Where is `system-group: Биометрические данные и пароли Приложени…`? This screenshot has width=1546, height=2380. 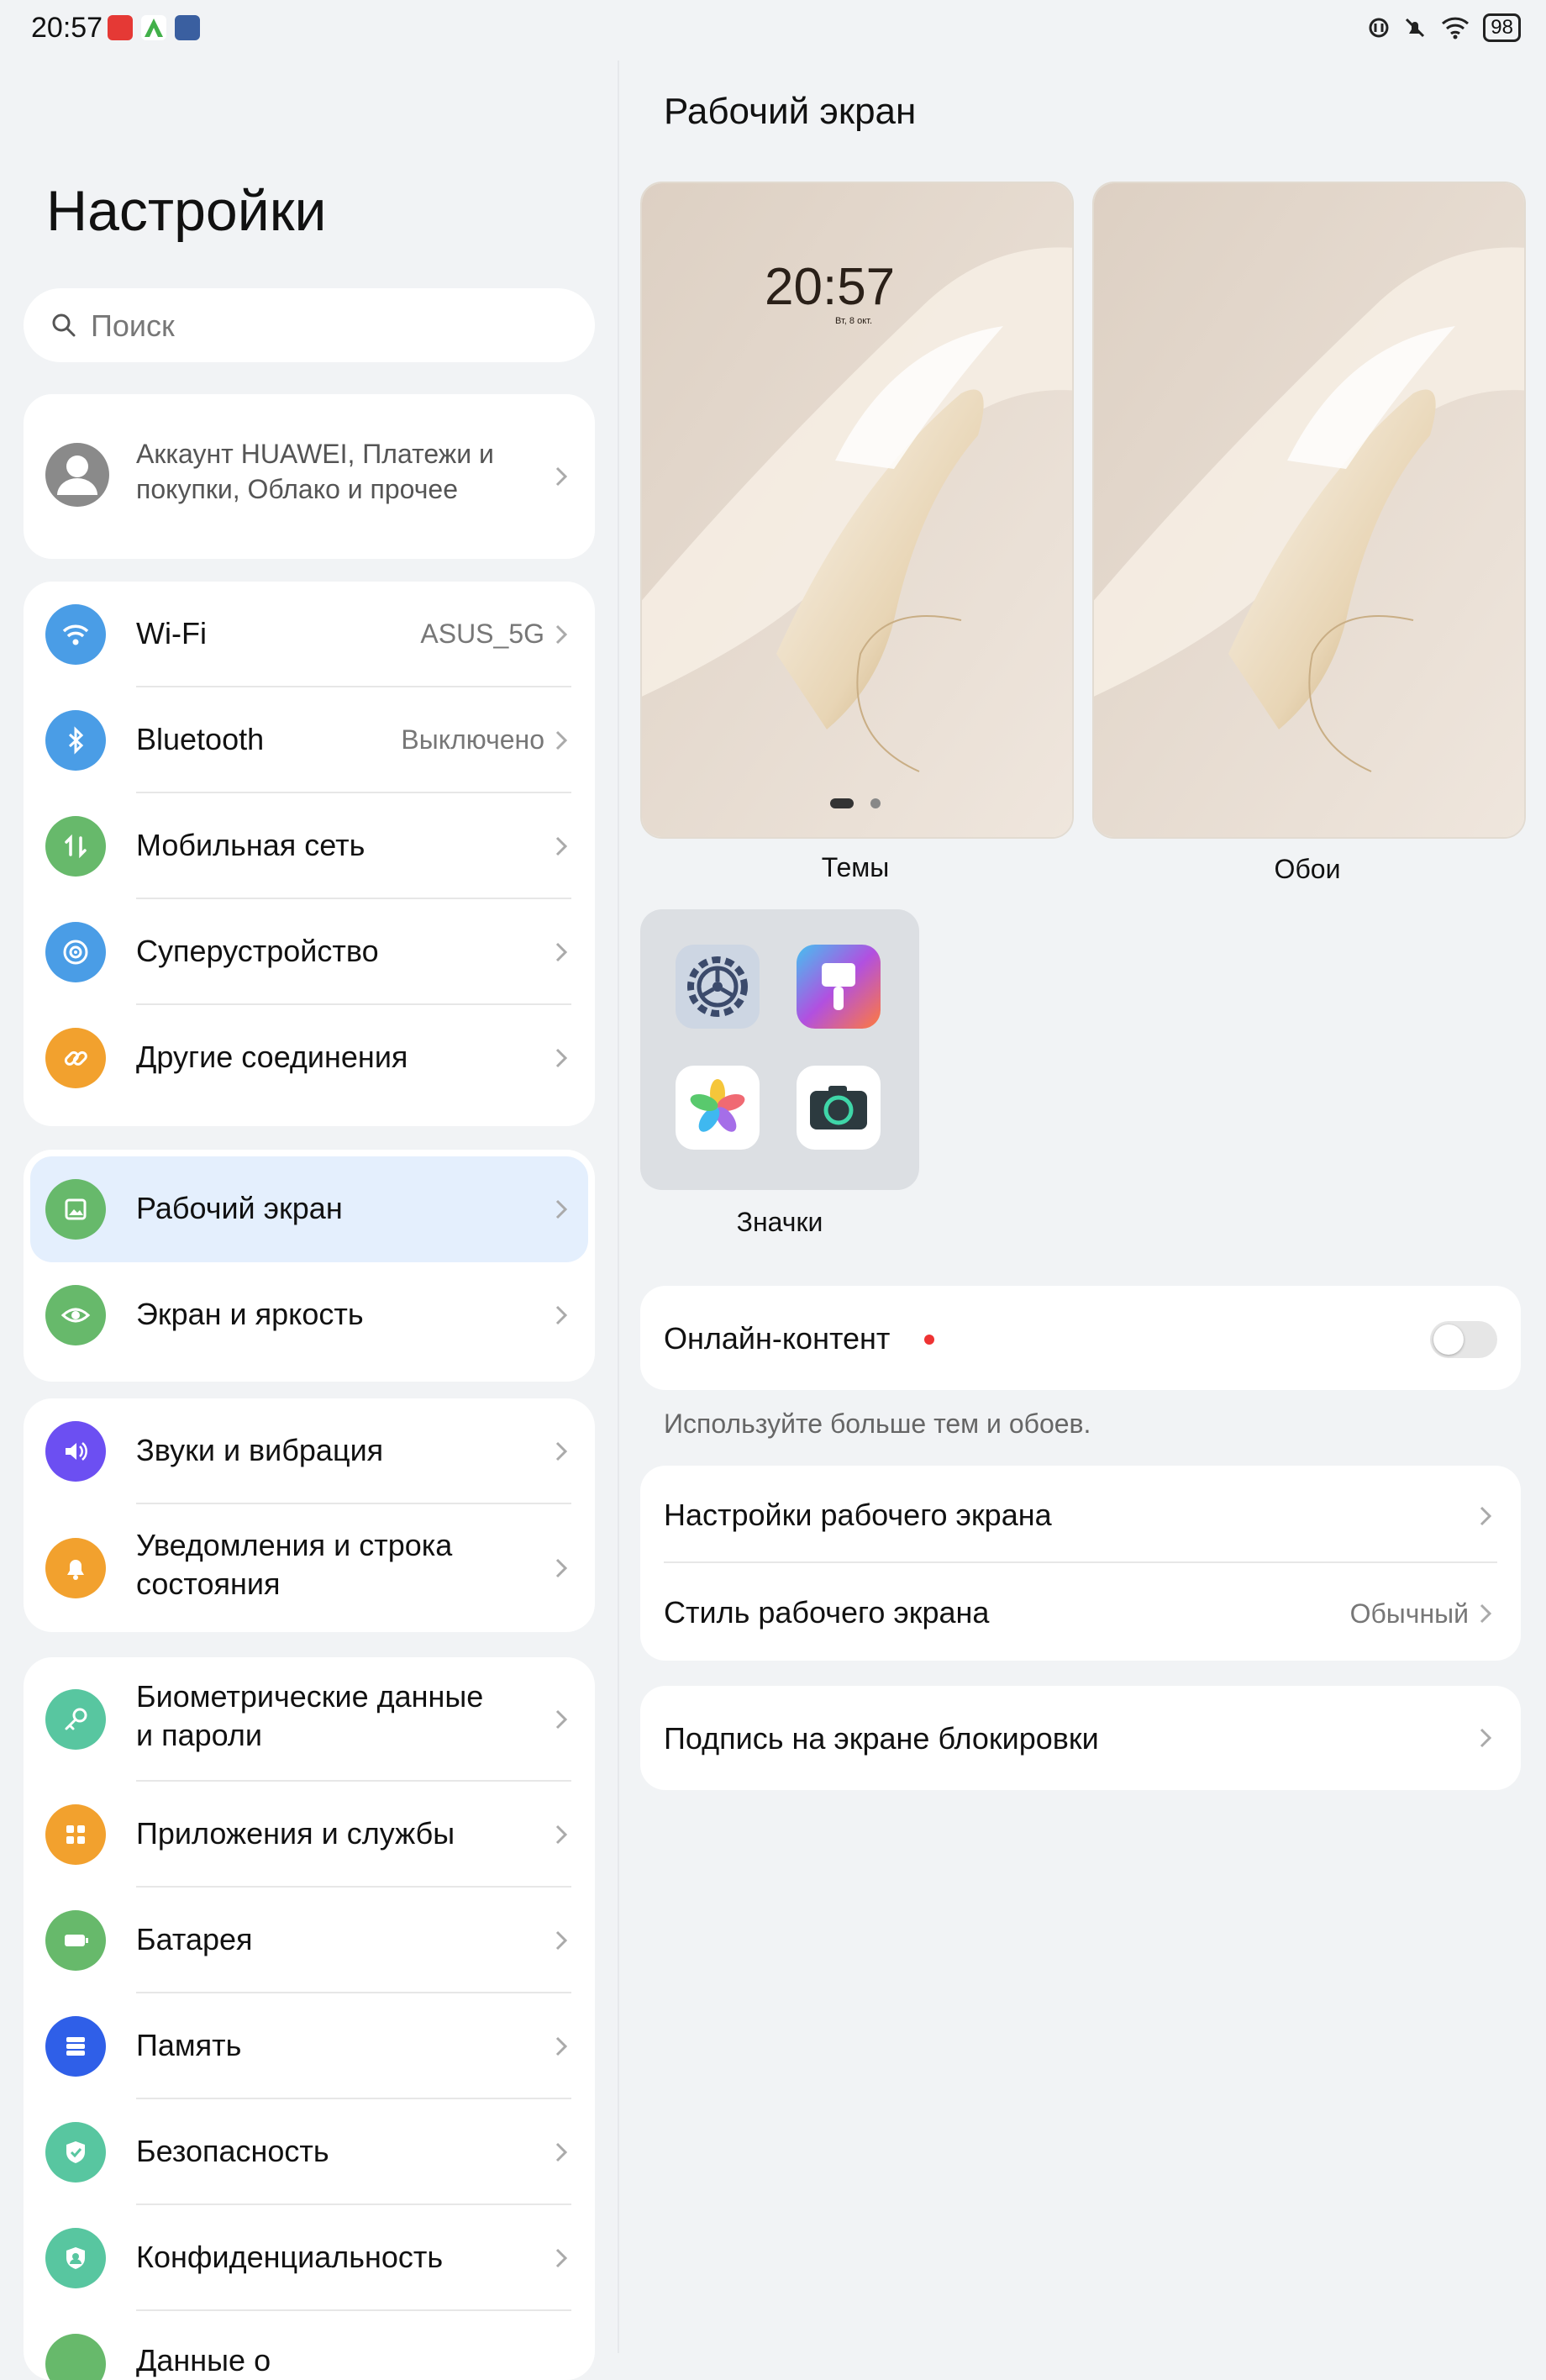 system-group: Биометрические данные и пароли Приложени… is located at coordinates (309, 2018).